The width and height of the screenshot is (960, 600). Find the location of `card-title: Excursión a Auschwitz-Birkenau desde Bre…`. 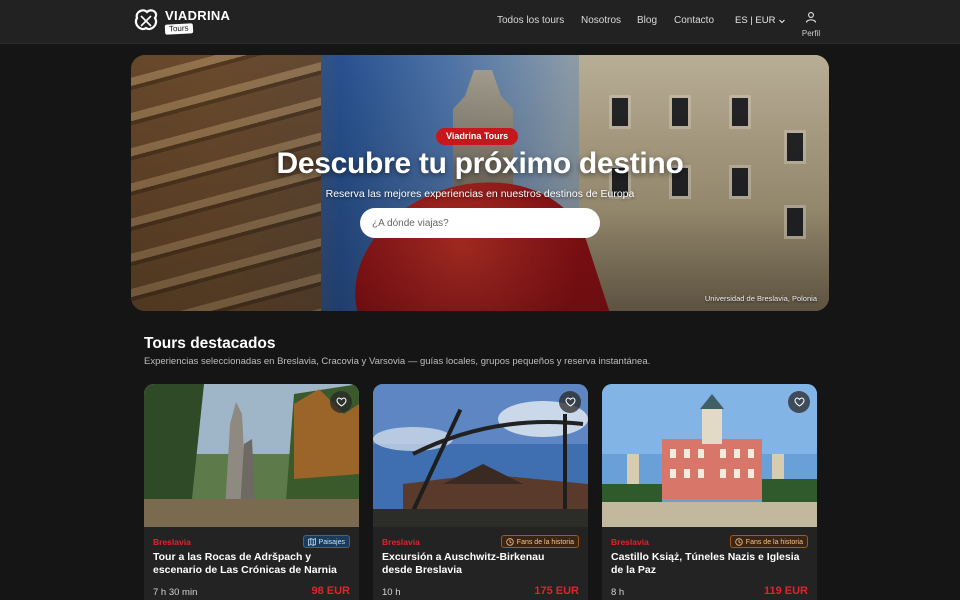

card-title: Excursión a Auschwitz-Birkenau desde Bre… is located at coordinates (479, 564).